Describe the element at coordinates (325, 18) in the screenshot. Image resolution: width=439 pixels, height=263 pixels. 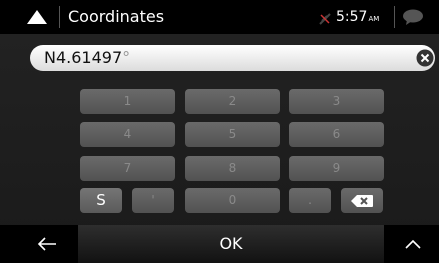
I see `no-gps-signal-icon` at that location.